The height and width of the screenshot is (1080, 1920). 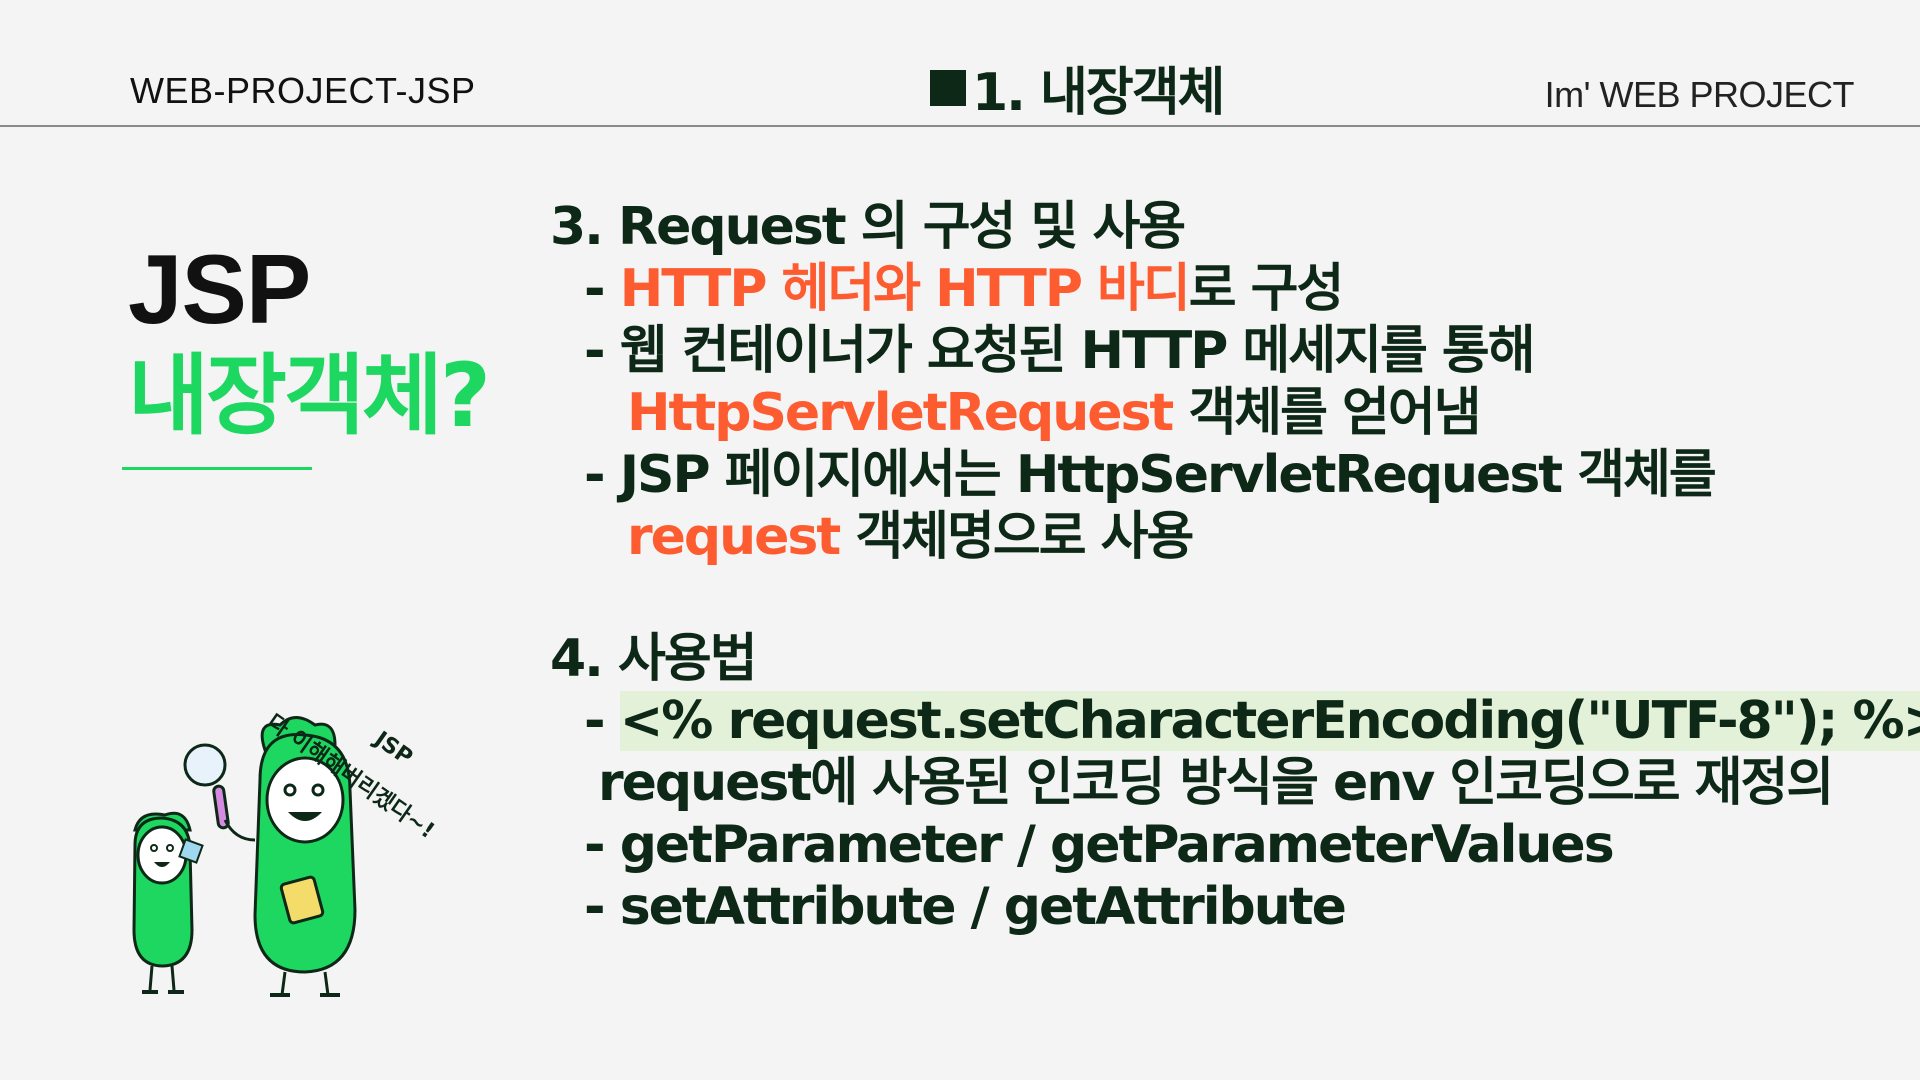 What do you see at coordinates (900, 413) in the screenshot?
I see `highlight-text: HttpServletRequest` at bounding box center [900, 413].